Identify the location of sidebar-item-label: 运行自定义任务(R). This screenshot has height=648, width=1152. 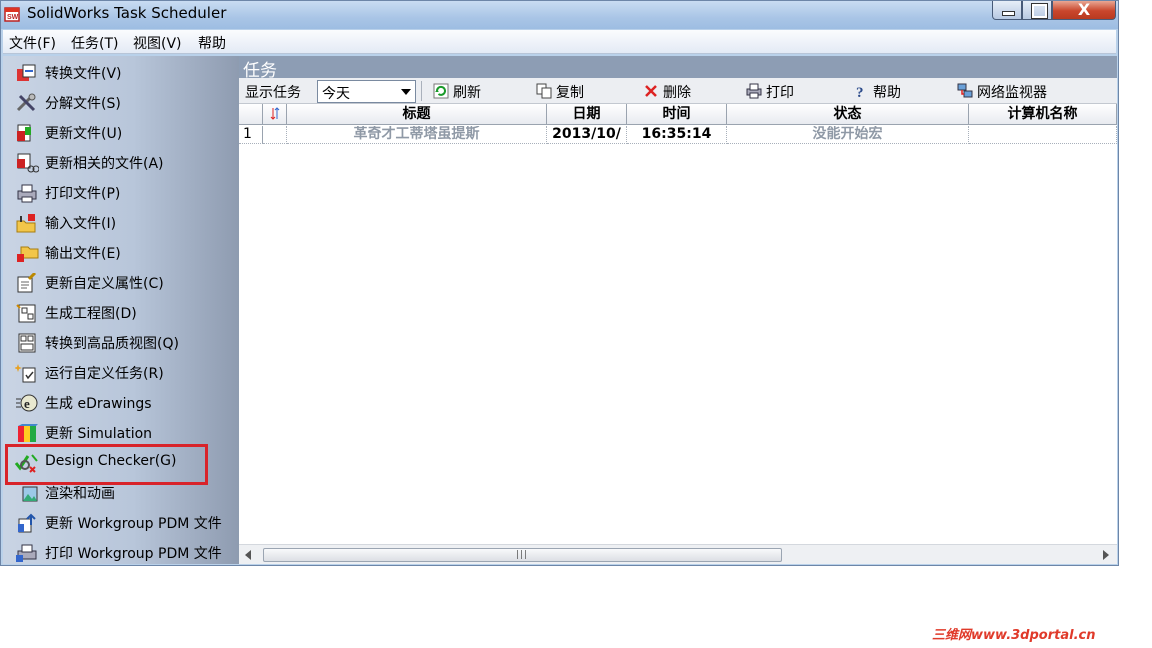
(104, 374).